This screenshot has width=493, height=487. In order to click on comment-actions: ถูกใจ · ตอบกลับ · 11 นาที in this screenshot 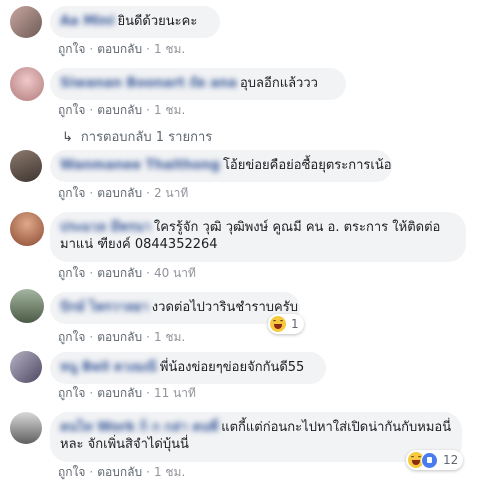, I will do `click(127, 393)`.